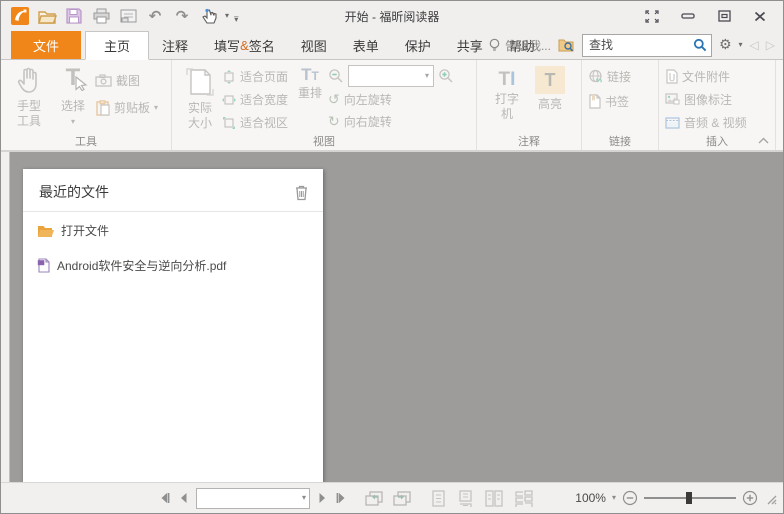 The width and height of the screenshot is (784, 514). I want to click on fit-page-label: 适合页面, so click(264, 77).